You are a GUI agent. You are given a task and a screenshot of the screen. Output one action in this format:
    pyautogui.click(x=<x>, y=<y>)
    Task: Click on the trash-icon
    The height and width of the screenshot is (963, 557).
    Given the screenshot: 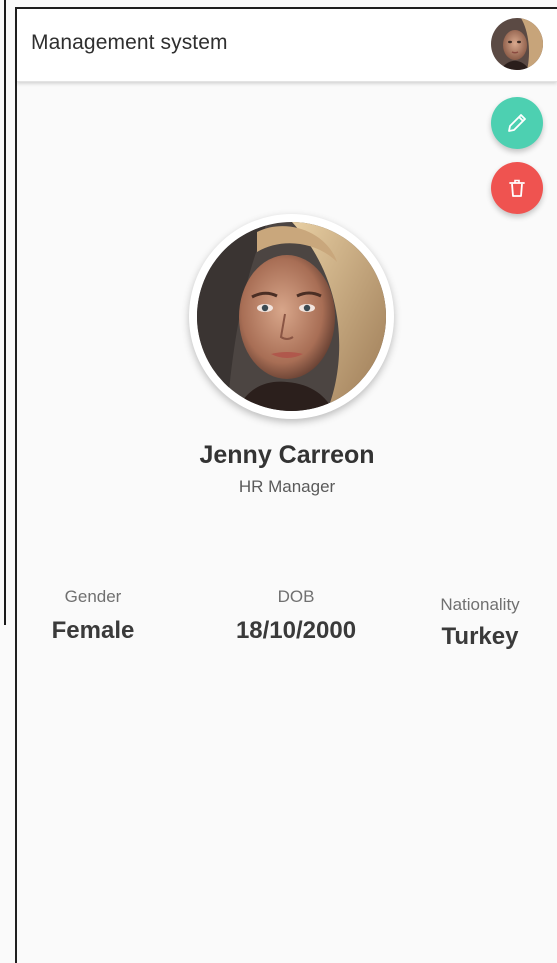 What is the action you would take?
    pyautogui.click(x=517, y=188)
    